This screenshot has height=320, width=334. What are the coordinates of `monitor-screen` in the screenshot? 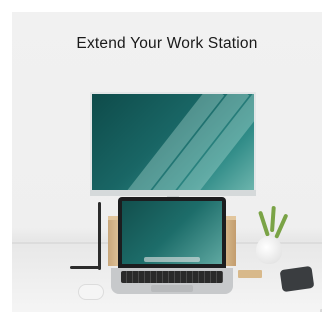 It's located at (173, 142).